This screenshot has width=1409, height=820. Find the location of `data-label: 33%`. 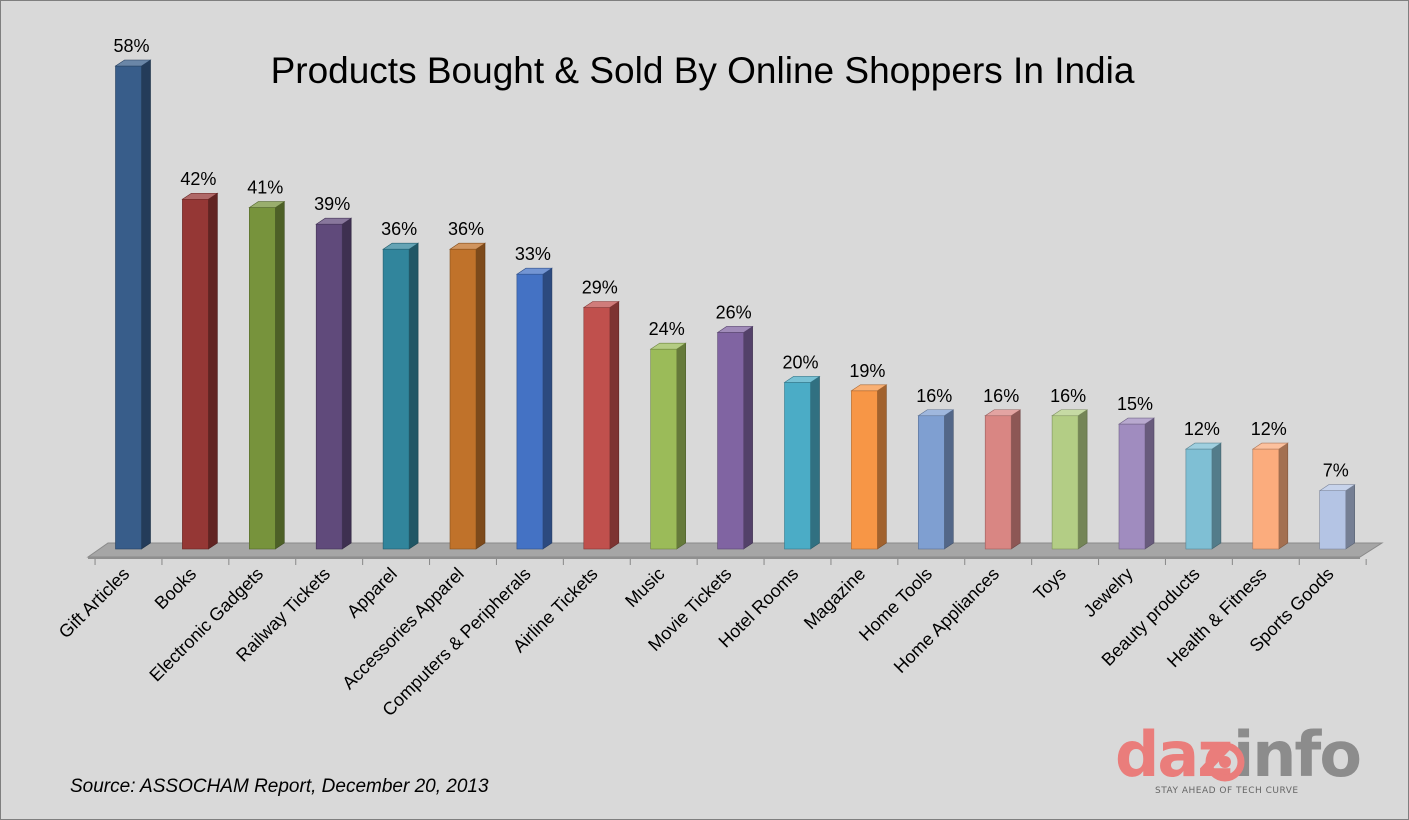

data-label: 33% is located at coordinates (533, 254).